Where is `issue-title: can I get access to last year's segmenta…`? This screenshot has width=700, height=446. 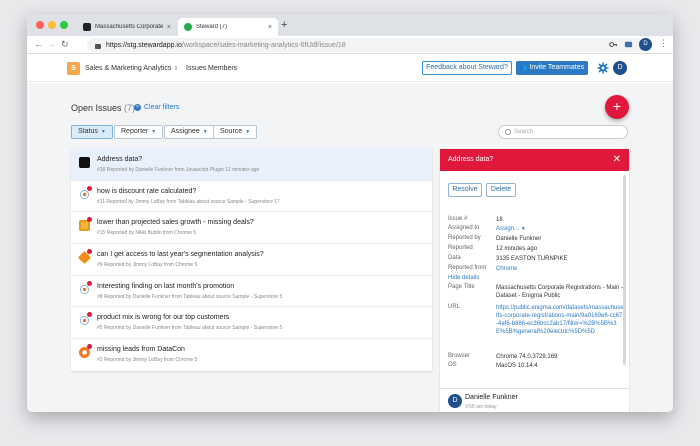
issue-title: can I get access to last year's segmenta… is located at coordinates (180, 255).